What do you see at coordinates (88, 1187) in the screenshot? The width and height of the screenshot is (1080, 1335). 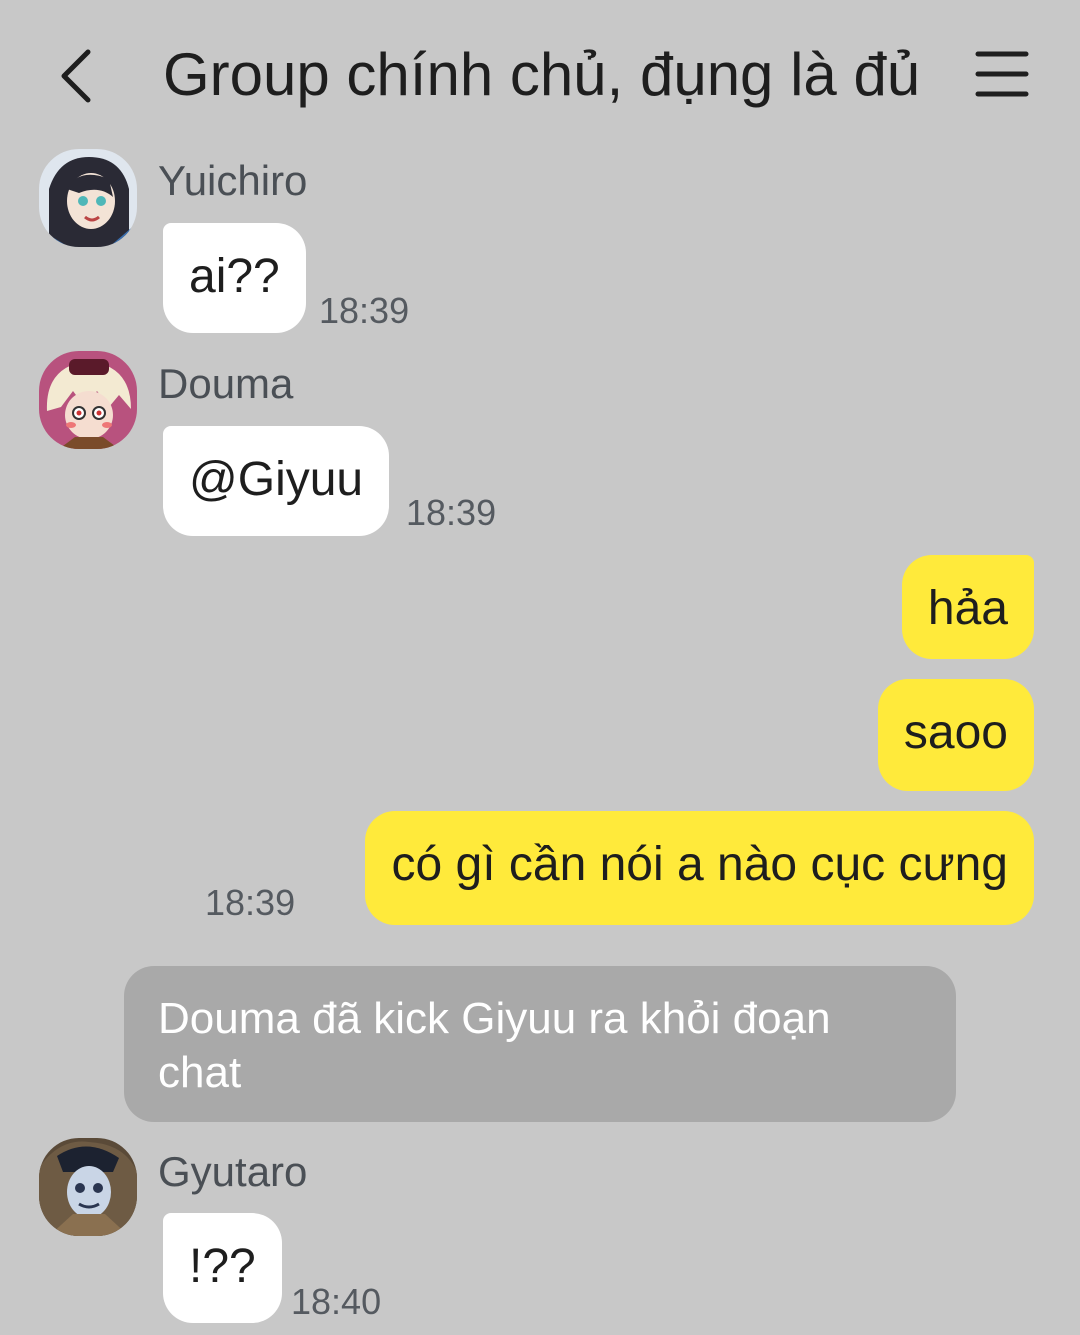 I see `avatar-gyutaro` at bounding box center [88, 1187].